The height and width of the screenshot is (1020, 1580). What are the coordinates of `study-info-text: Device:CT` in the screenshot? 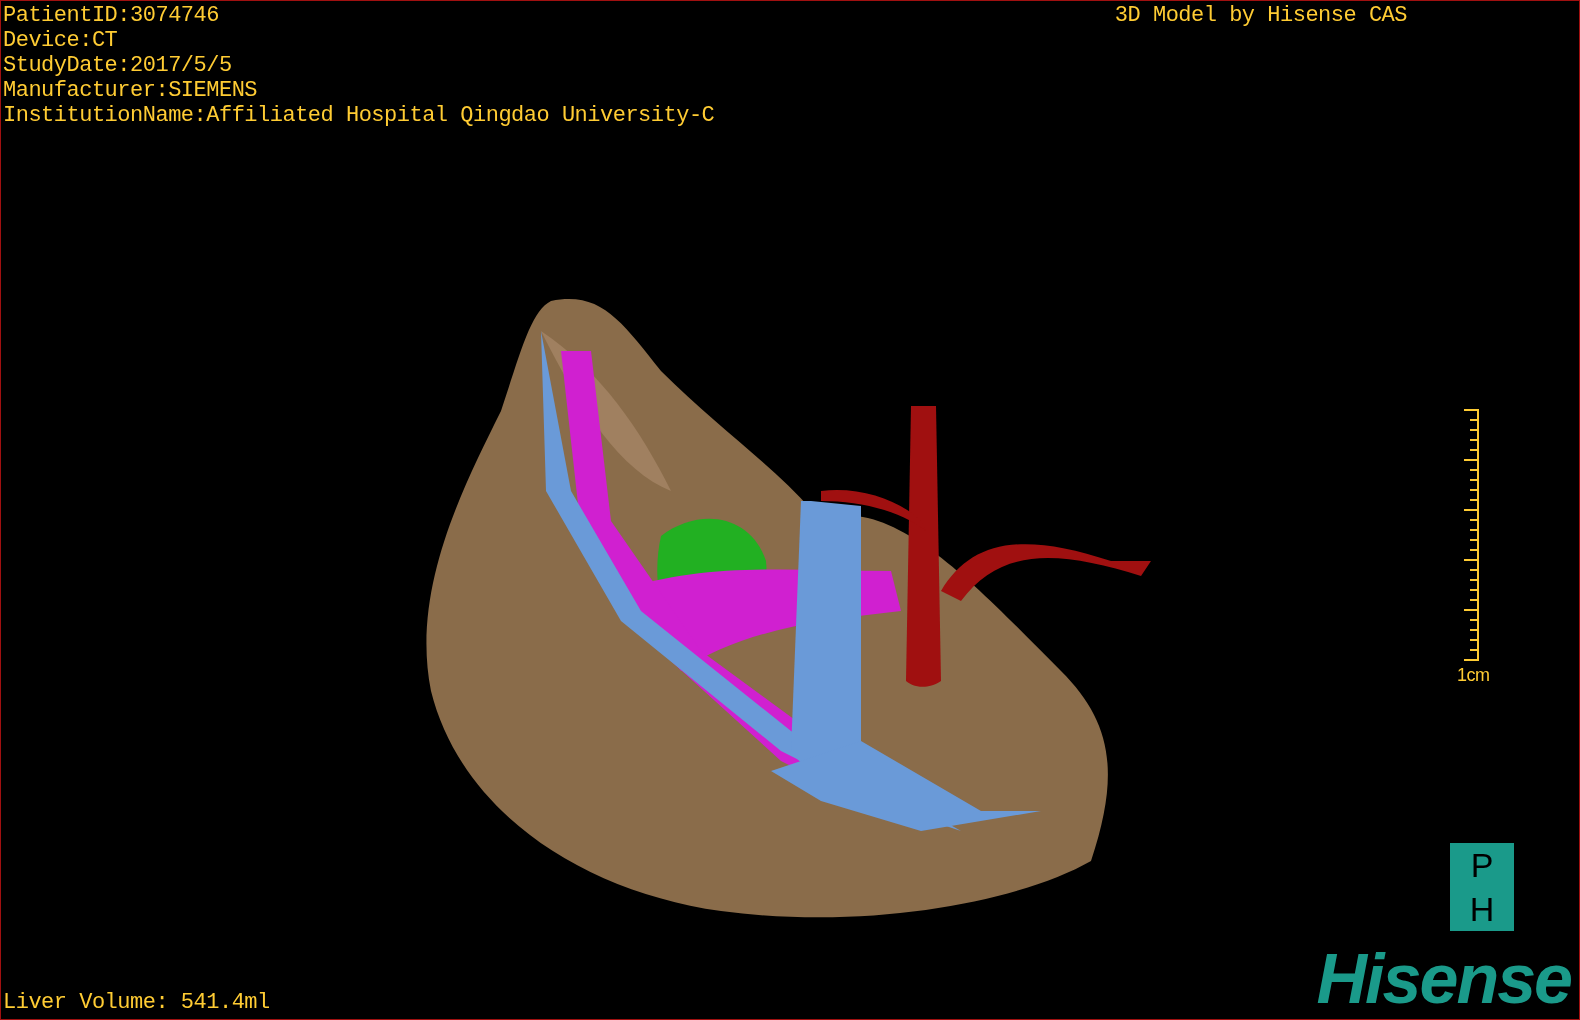 It's located at (61, 40).